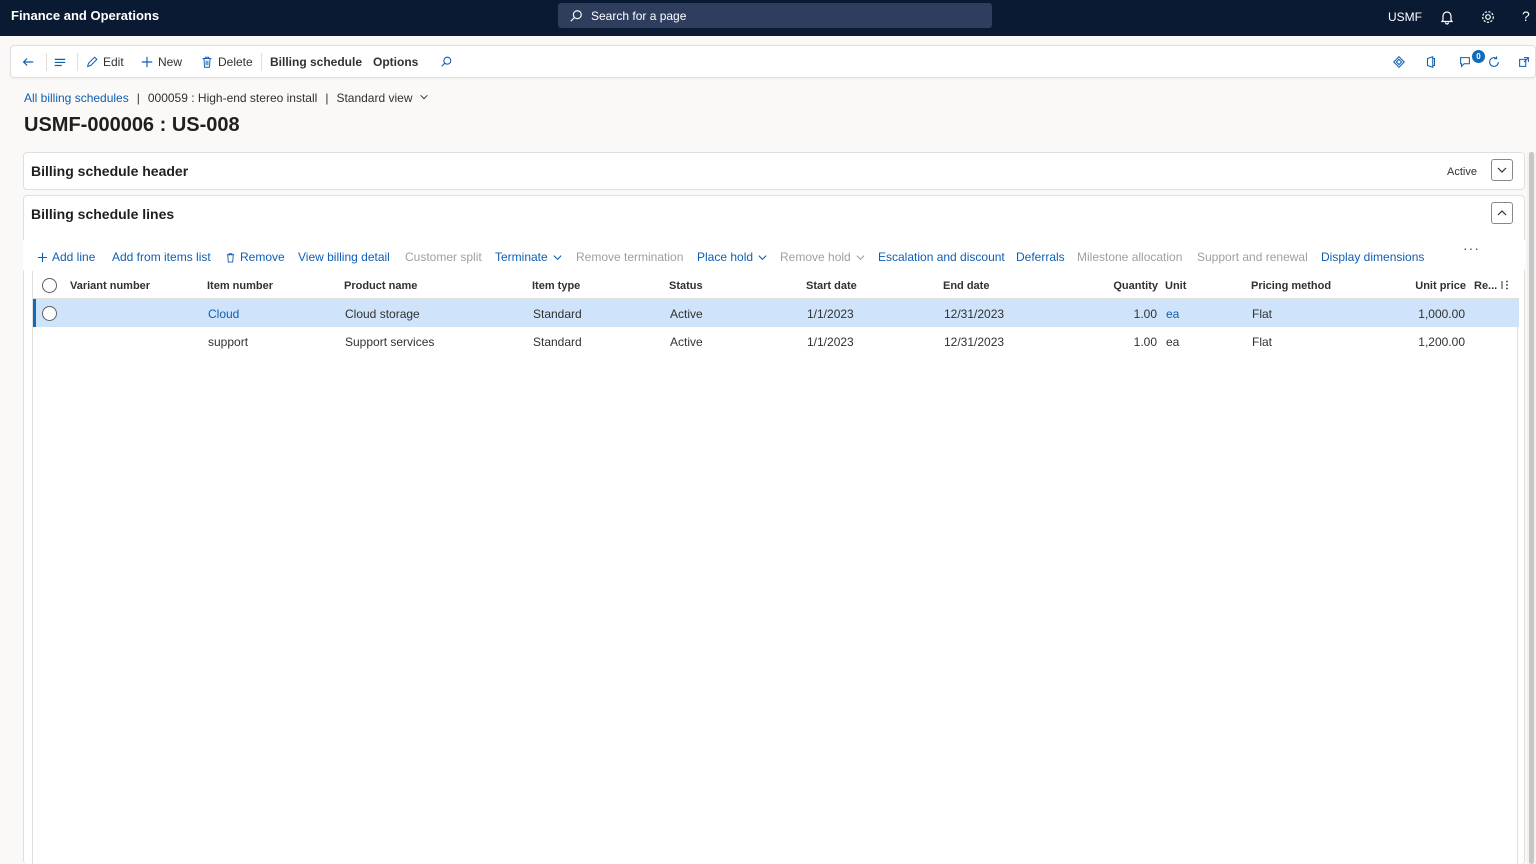 Image resolution: width=1536 pixels, height=864 pixels. I want to click on cell-item-number: Cloud, so click(223, 314).